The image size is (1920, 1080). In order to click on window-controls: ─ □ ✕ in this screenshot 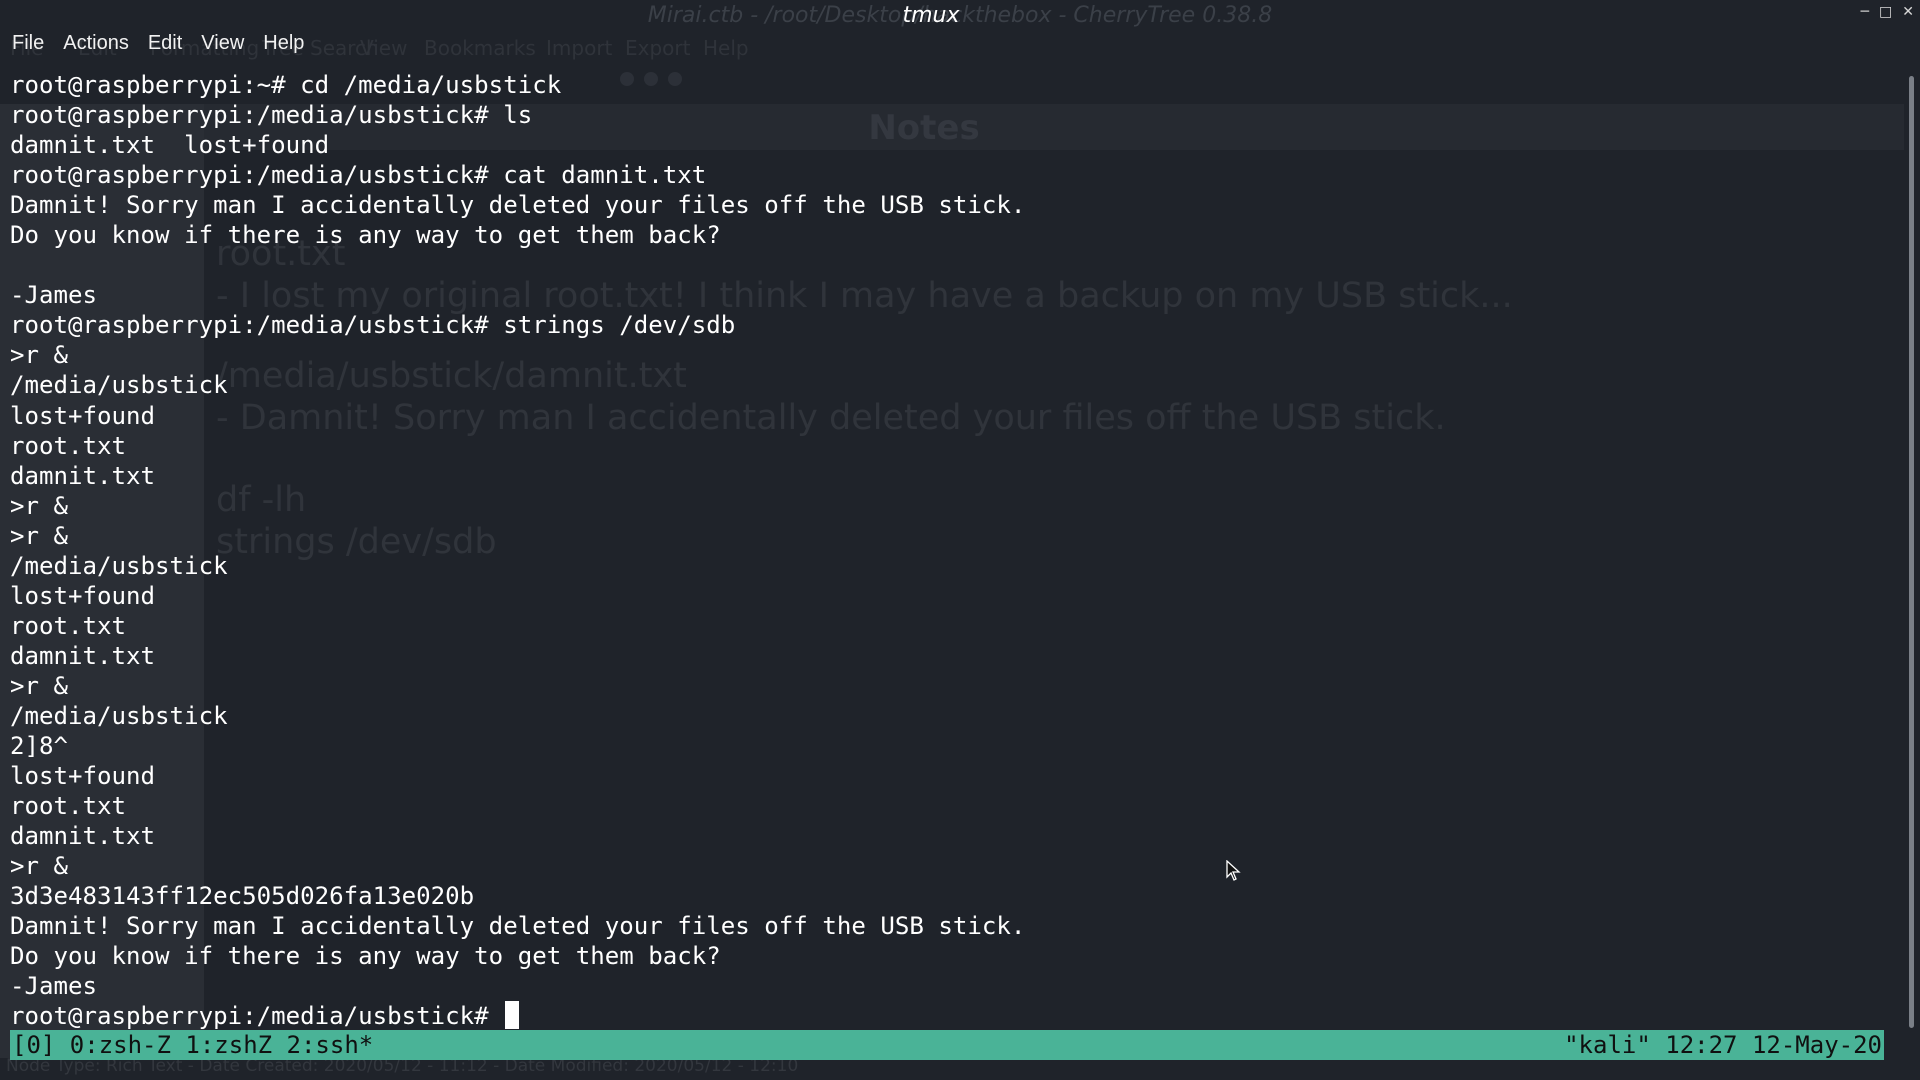, I will do `click(1887, 12)`.